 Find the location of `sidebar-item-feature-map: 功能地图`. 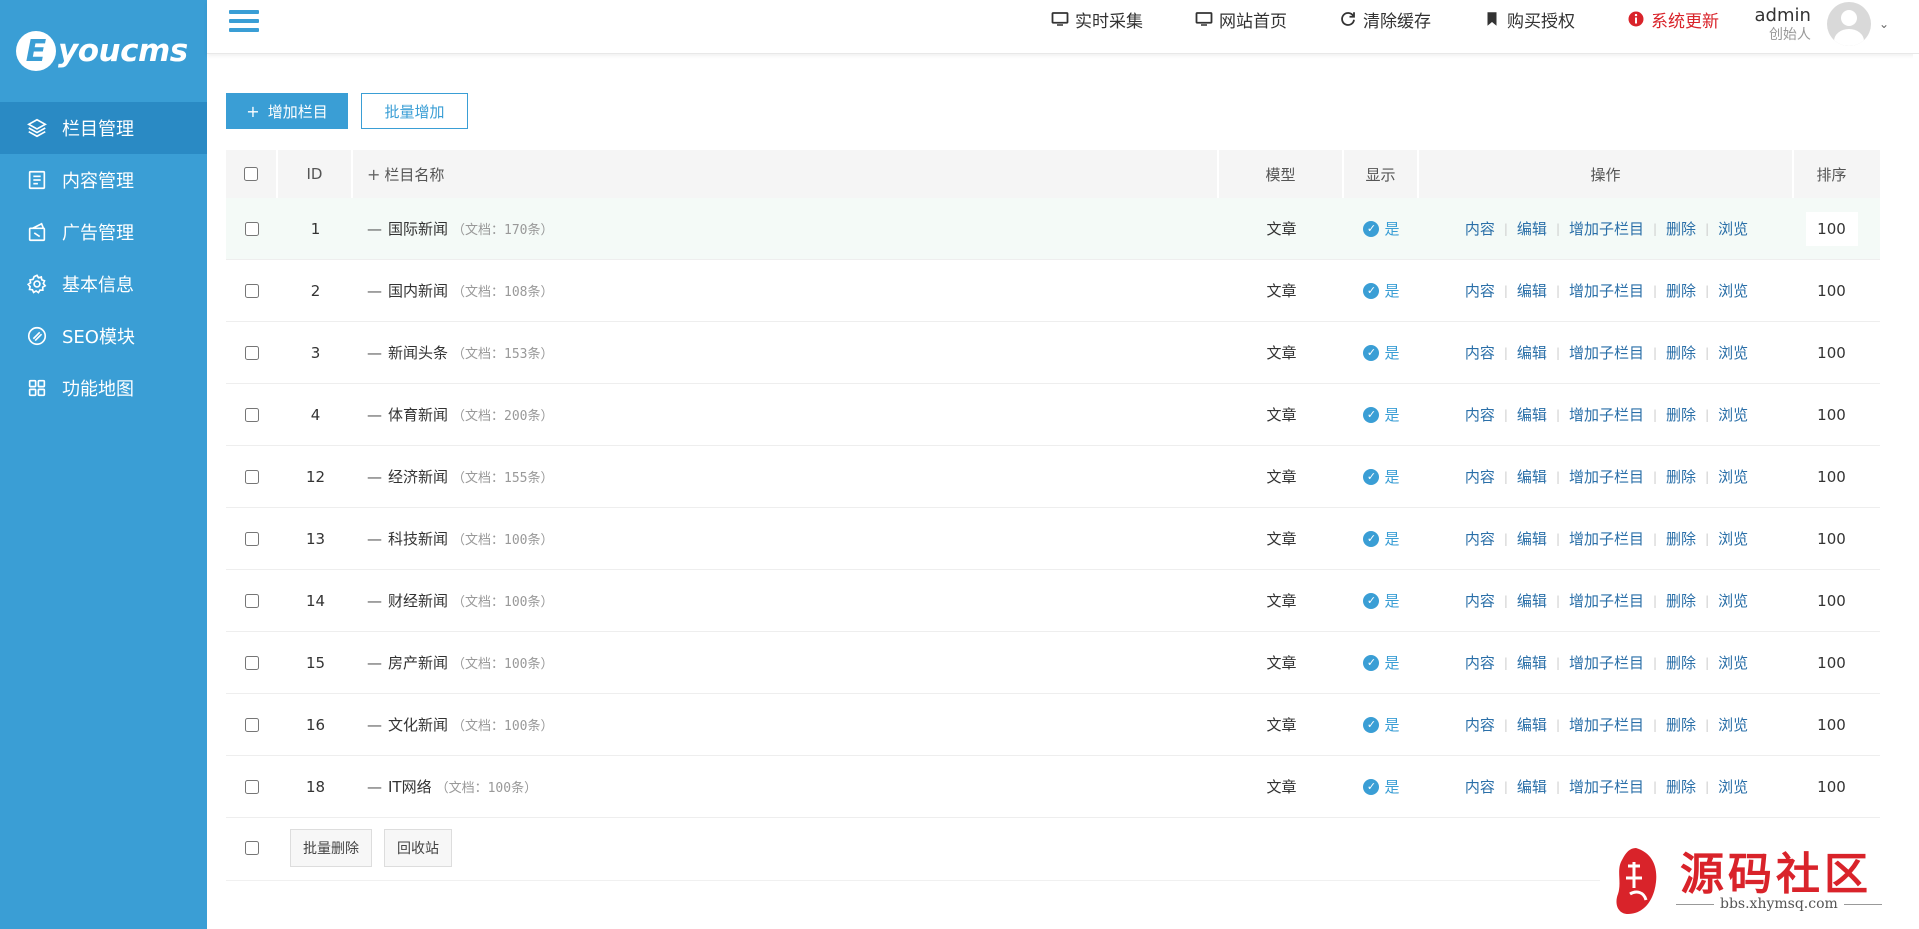

sidebar-item-feature-map: 功能地图 is located at coordinates (103, 388).